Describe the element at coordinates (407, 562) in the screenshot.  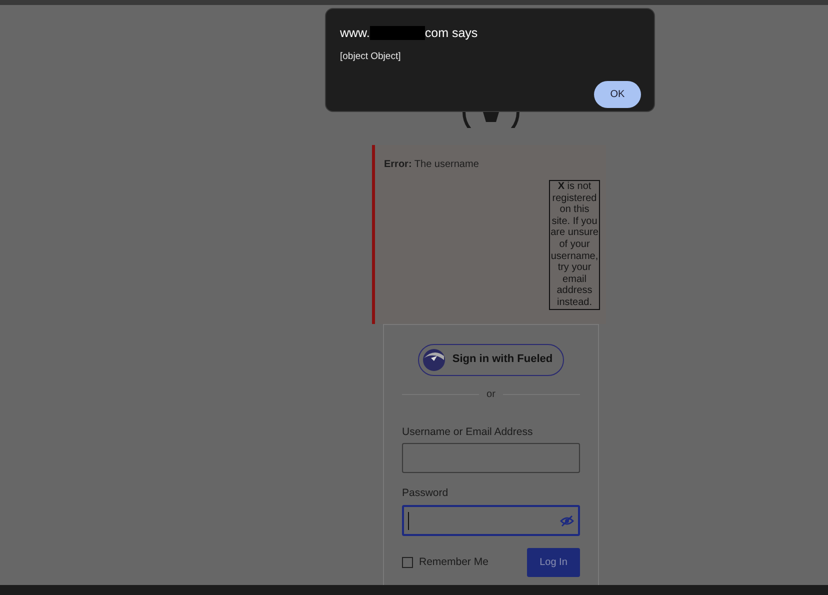
I see `remember-checkbox` at that location.